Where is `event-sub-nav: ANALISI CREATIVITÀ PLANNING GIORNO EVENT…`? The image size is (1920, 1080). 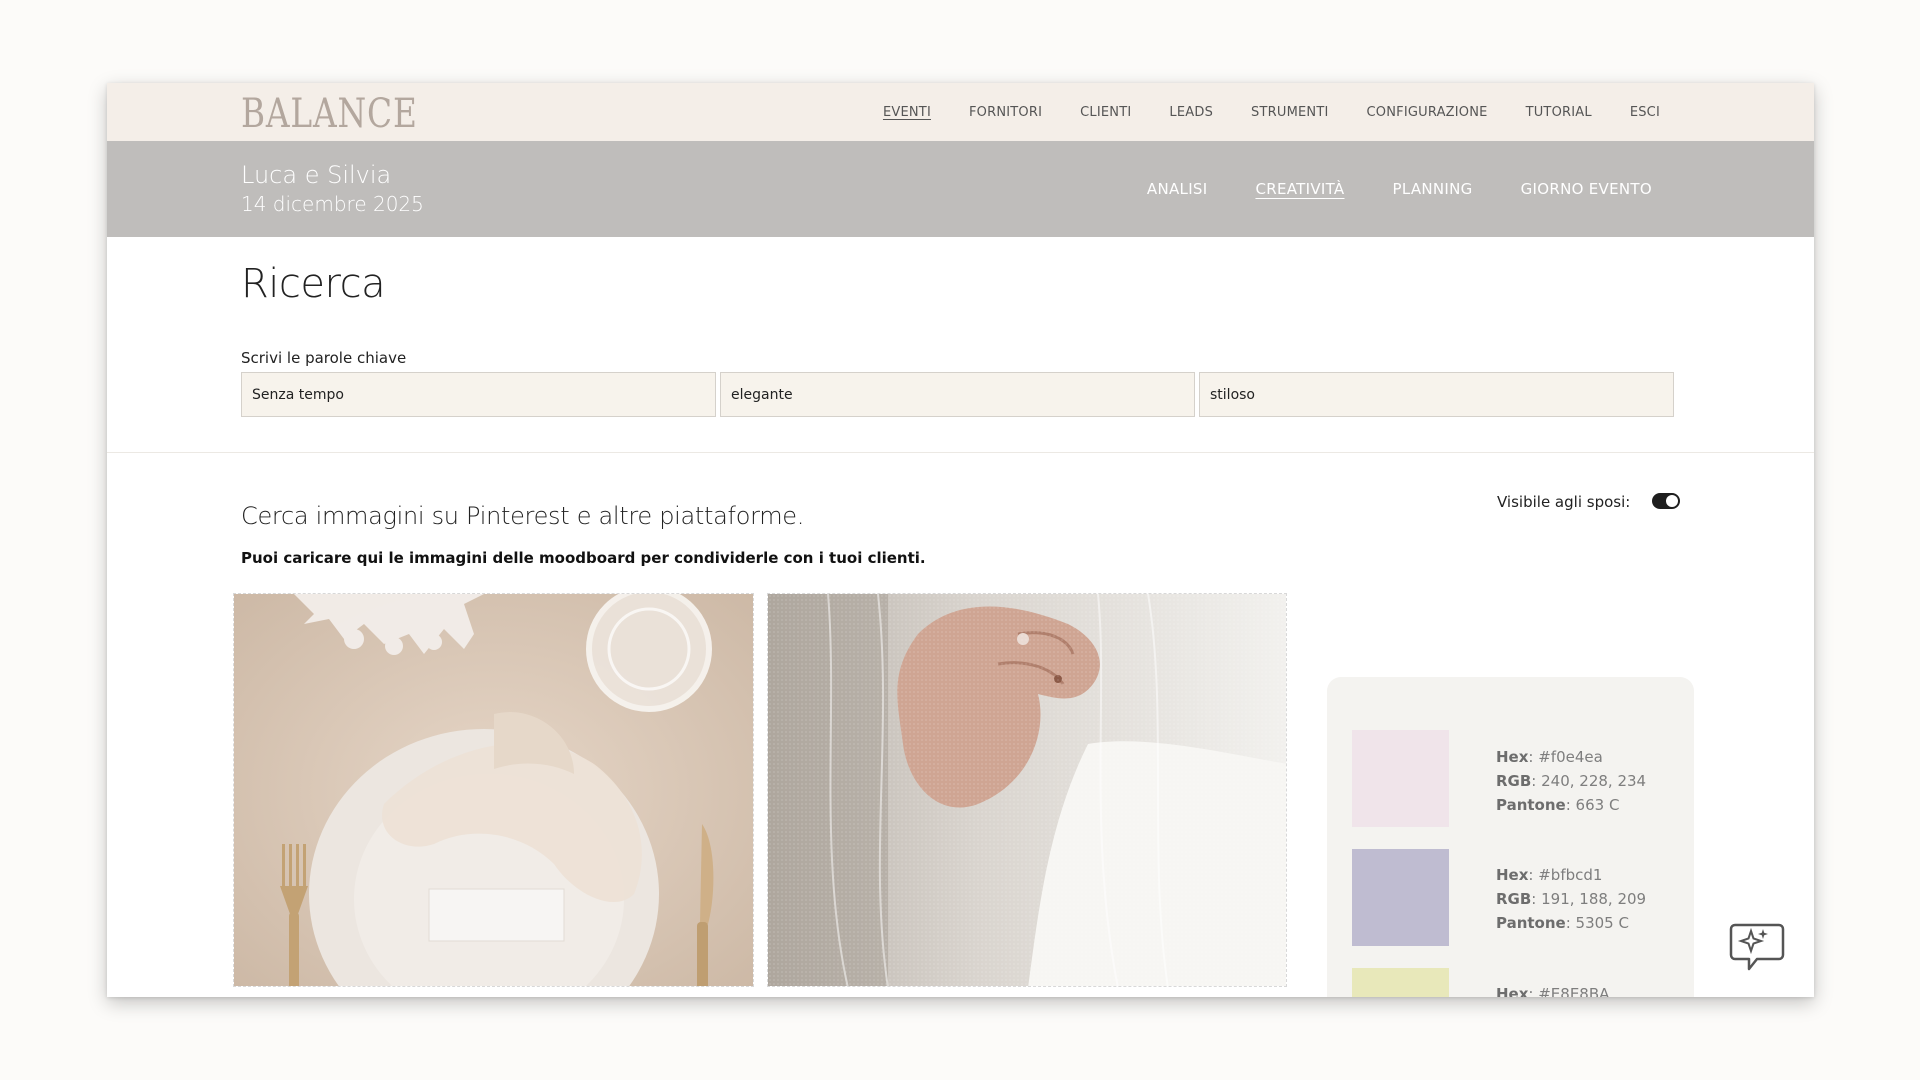
event-sub-nav: ANALISI CREATIVITÀ PLANNING GIORNO EVENT… is located at coordinates (1399, 189).